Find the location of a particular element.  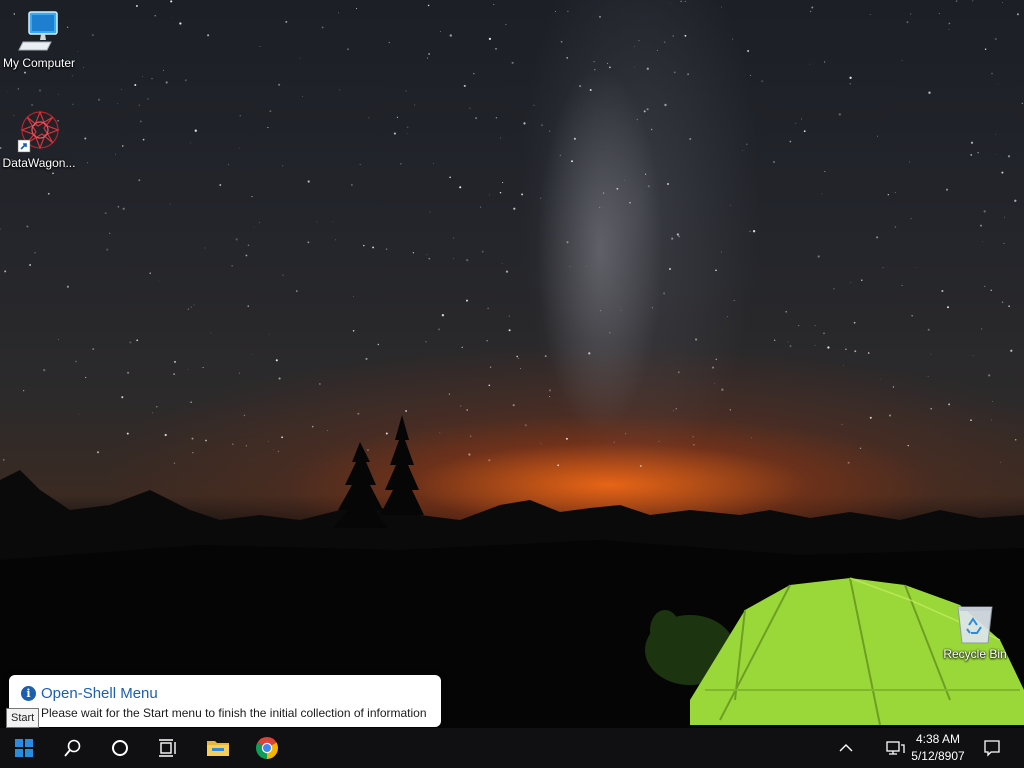

desktop-icon-my-computer: My Computer is located at coordinates (39, 40).